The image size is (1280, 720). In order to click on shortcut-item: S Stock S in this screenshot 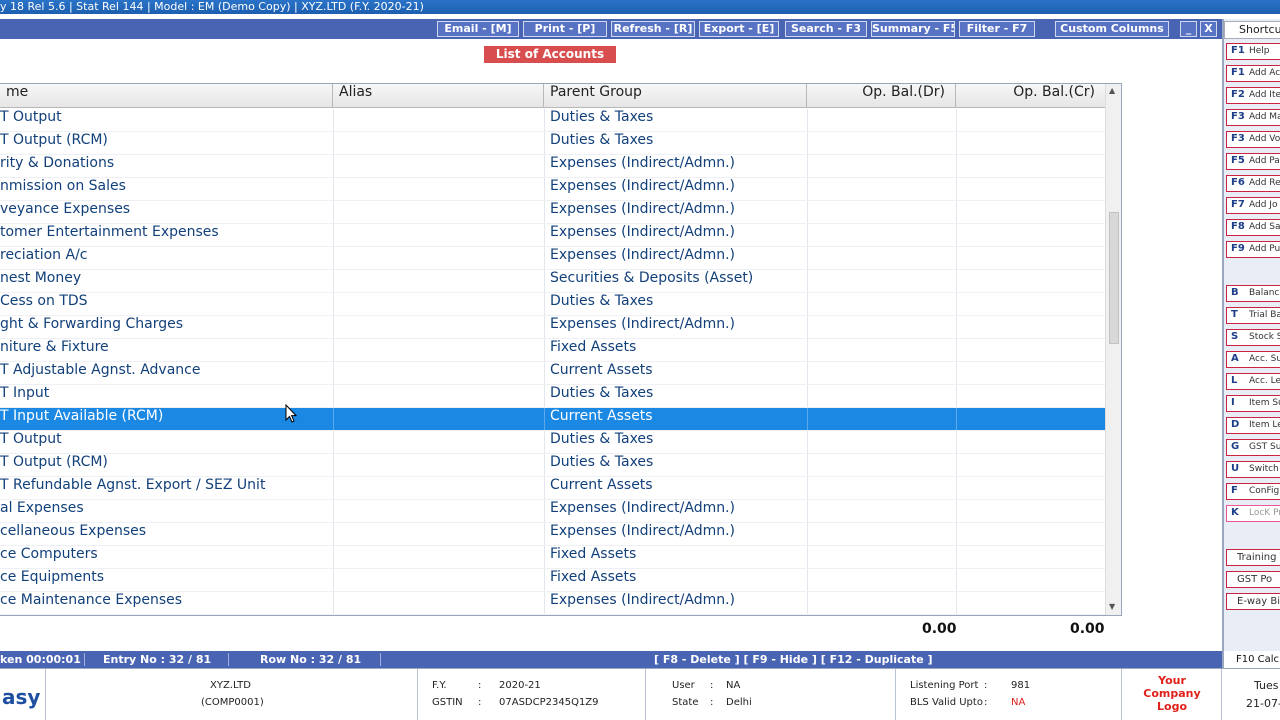, I will do `click(1253, 337)`.